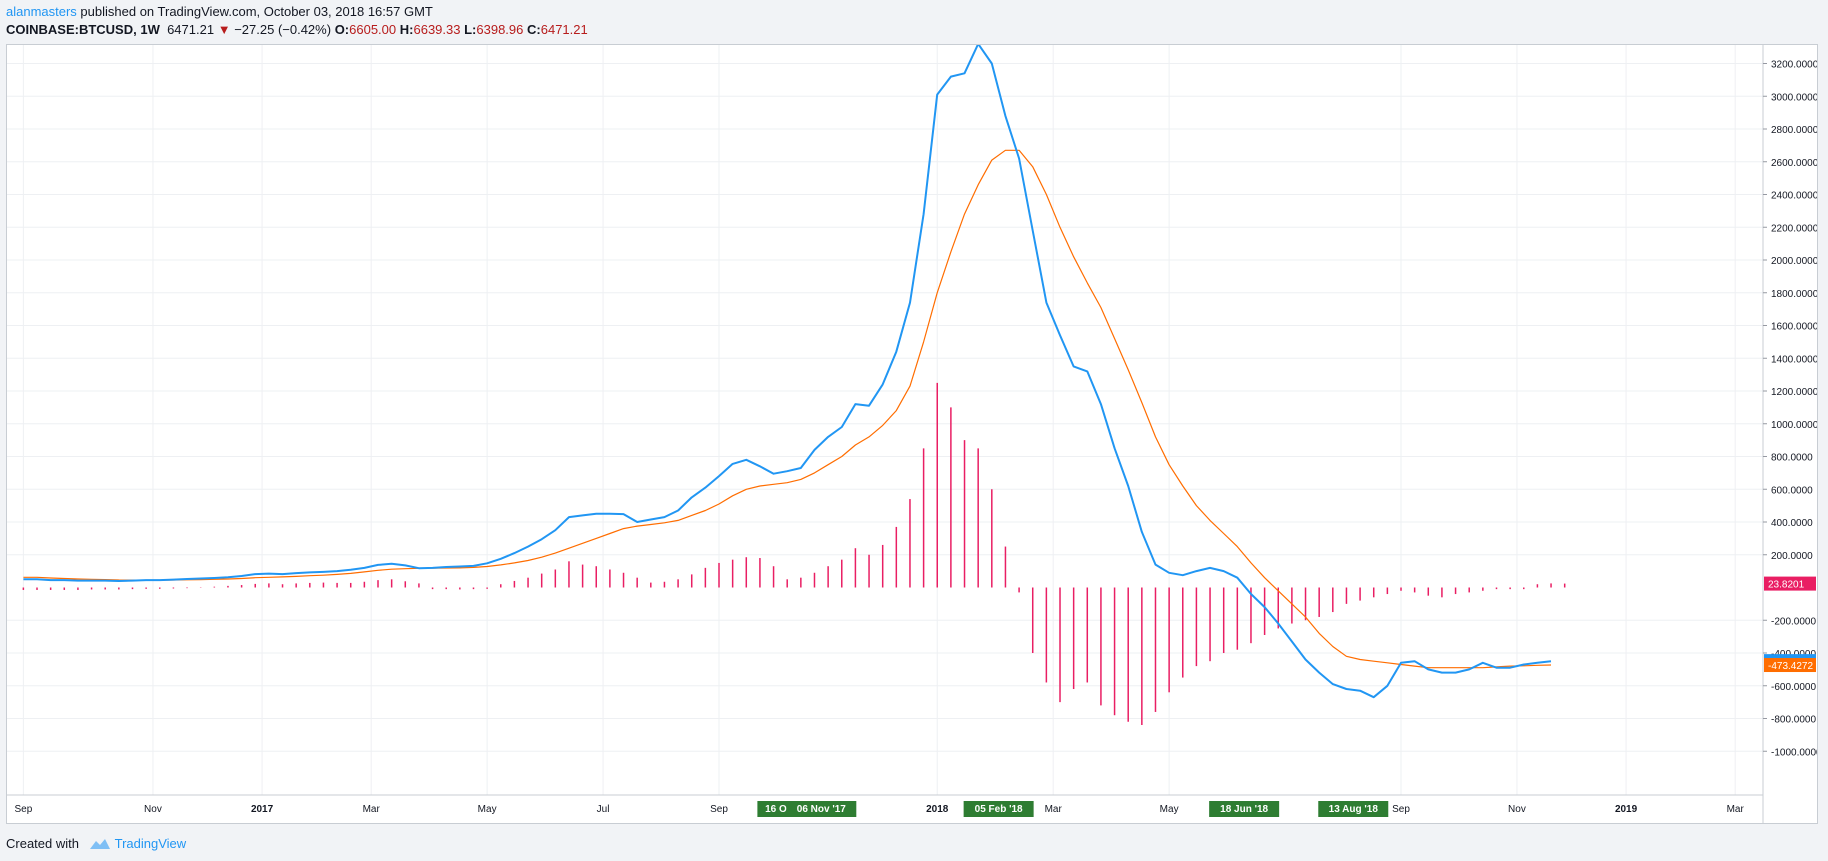 Image resolution: width=1828 pixels, height=861 pixels. I want to click on open-value: 6605.00, so click(373, 29).